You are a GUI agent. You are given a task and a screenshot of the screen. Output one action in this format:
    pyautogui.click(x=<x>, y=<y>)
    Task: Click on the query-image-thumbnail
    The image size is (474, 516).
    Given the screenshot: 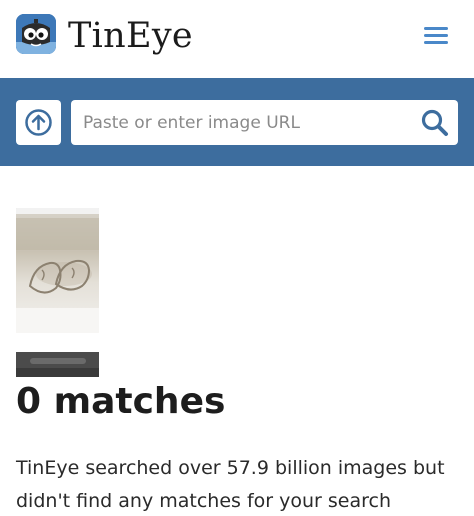 What is the action you would take?
    pyautogui.click(x=57, y=270)
    